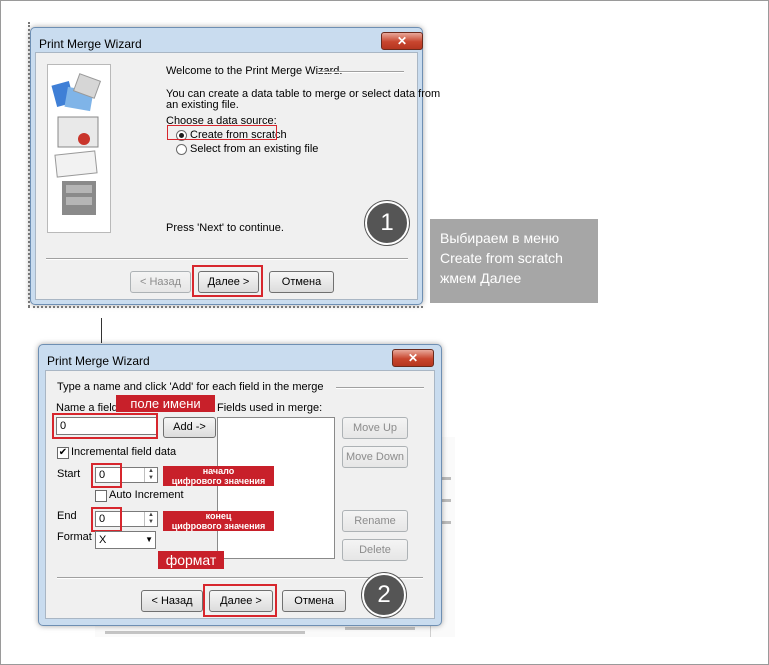 This screenshot has width=769, height=665. Describe the element at coordinates (375, 521) in the screenshot. I see `rename-button: Rename` at that location.